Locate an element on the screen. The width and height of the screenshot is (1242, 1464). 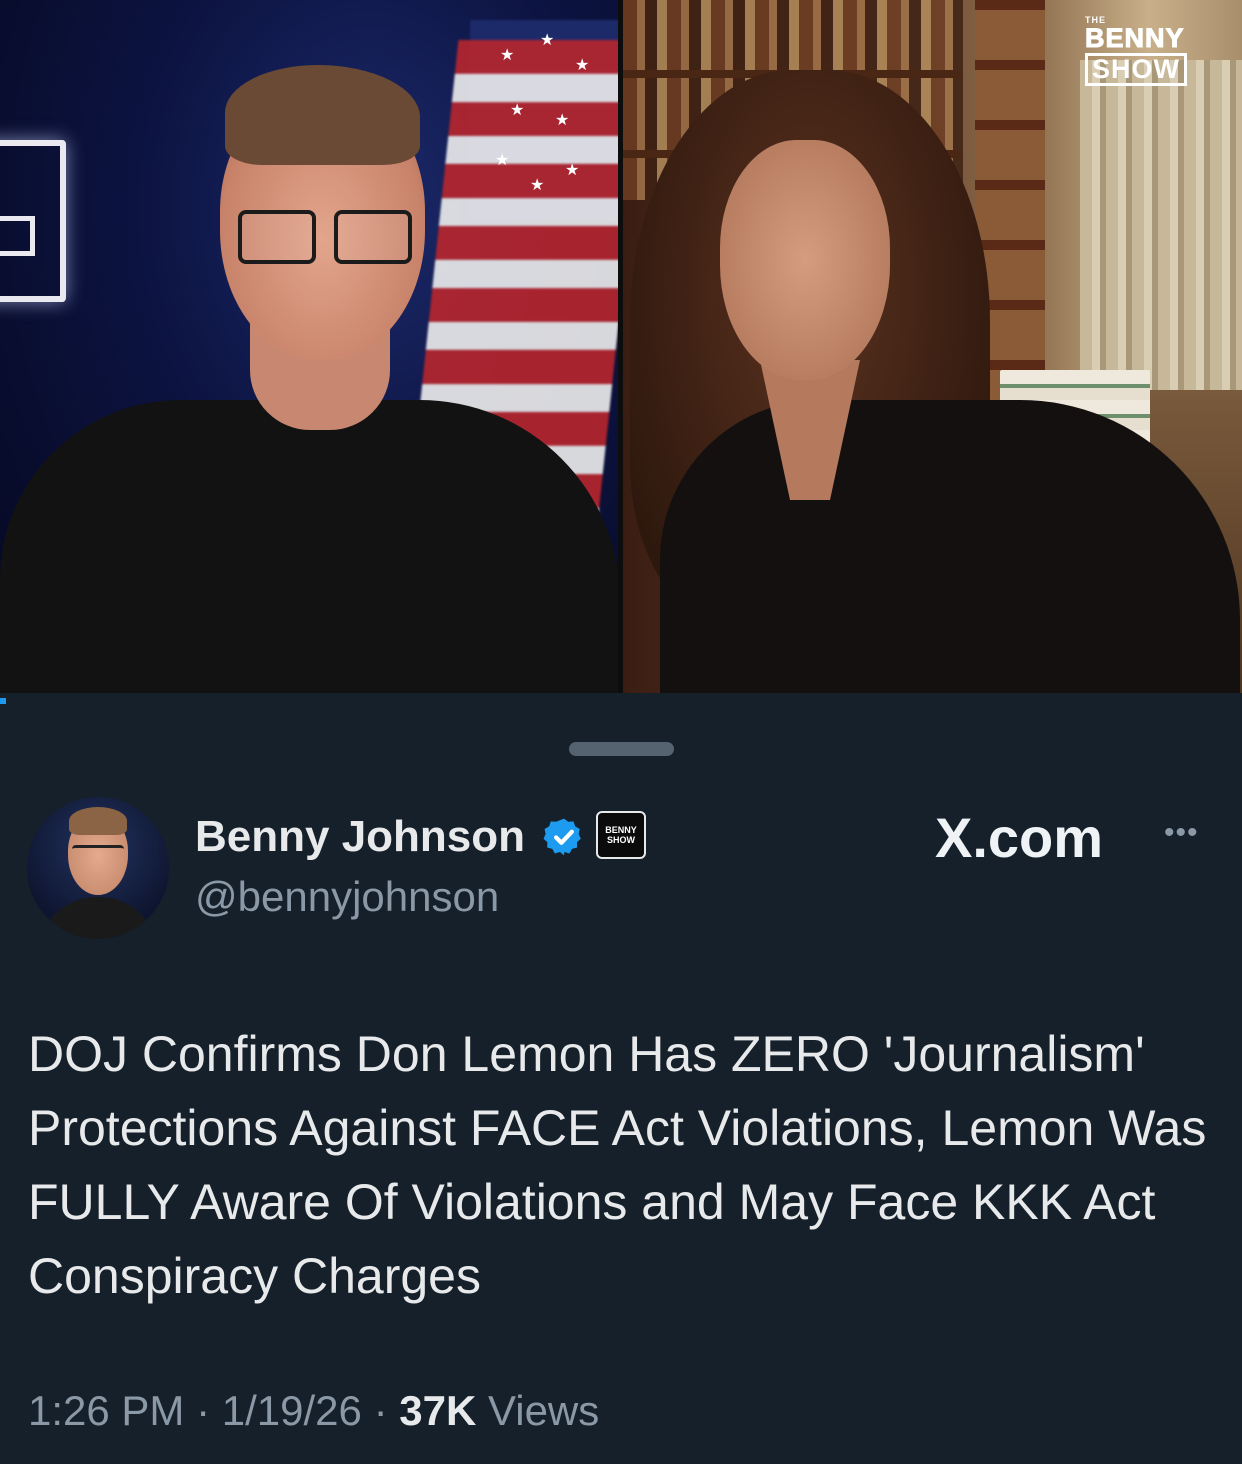
sheet-grabber-handle is located at coordinates (621, 749).